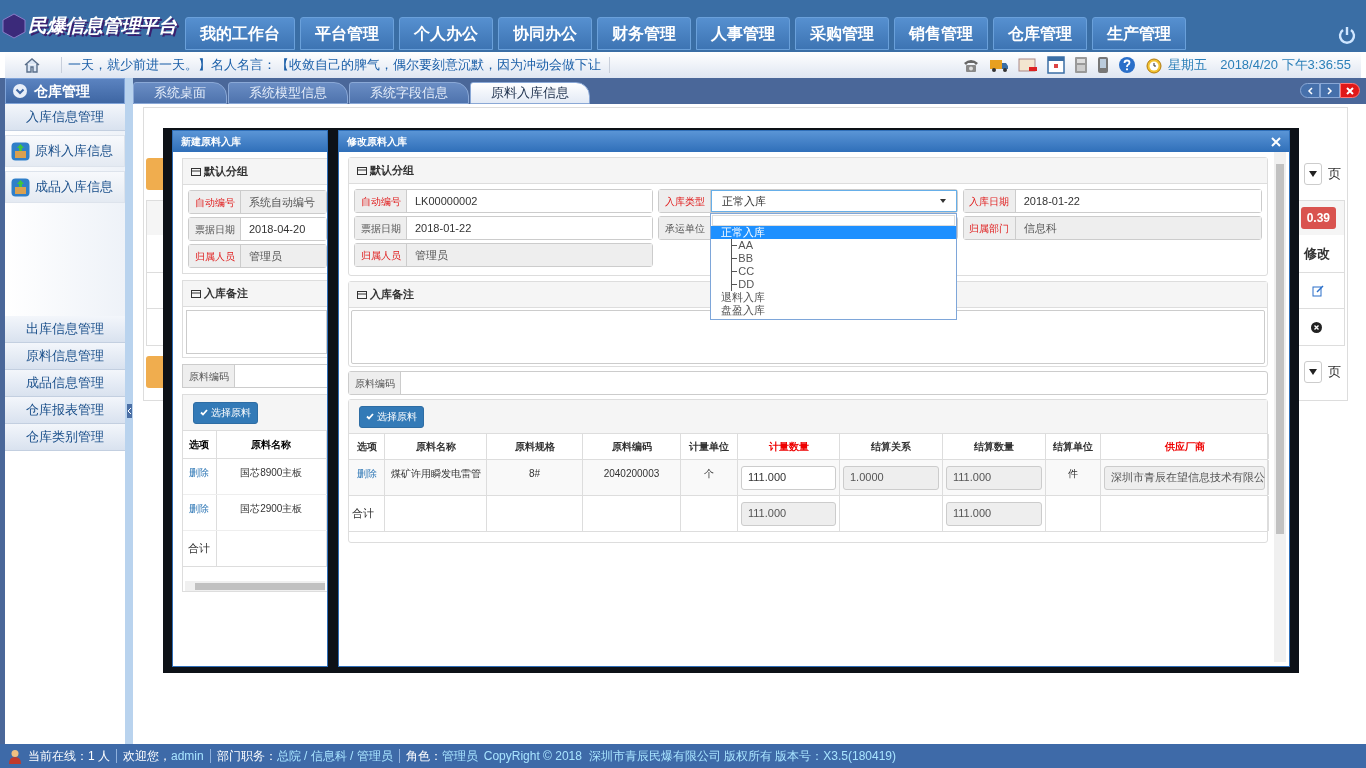  What do you see at coordinates (891, 477) in the screenshot?
I see `readonly-input-field: 1.0000` at bounding box center [891, 477].